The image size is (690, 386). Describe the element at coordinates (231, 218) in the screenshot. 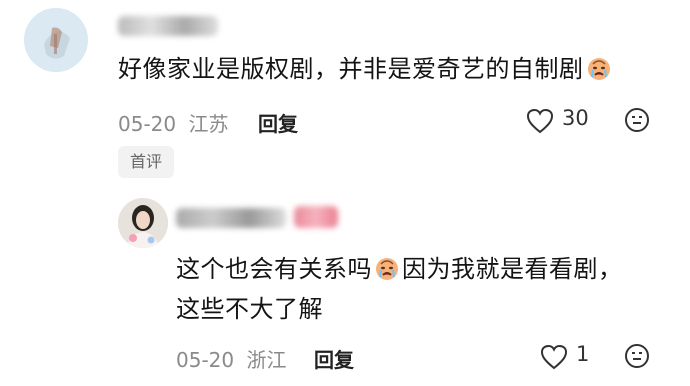

I see `replier-name-blurred` at that location.